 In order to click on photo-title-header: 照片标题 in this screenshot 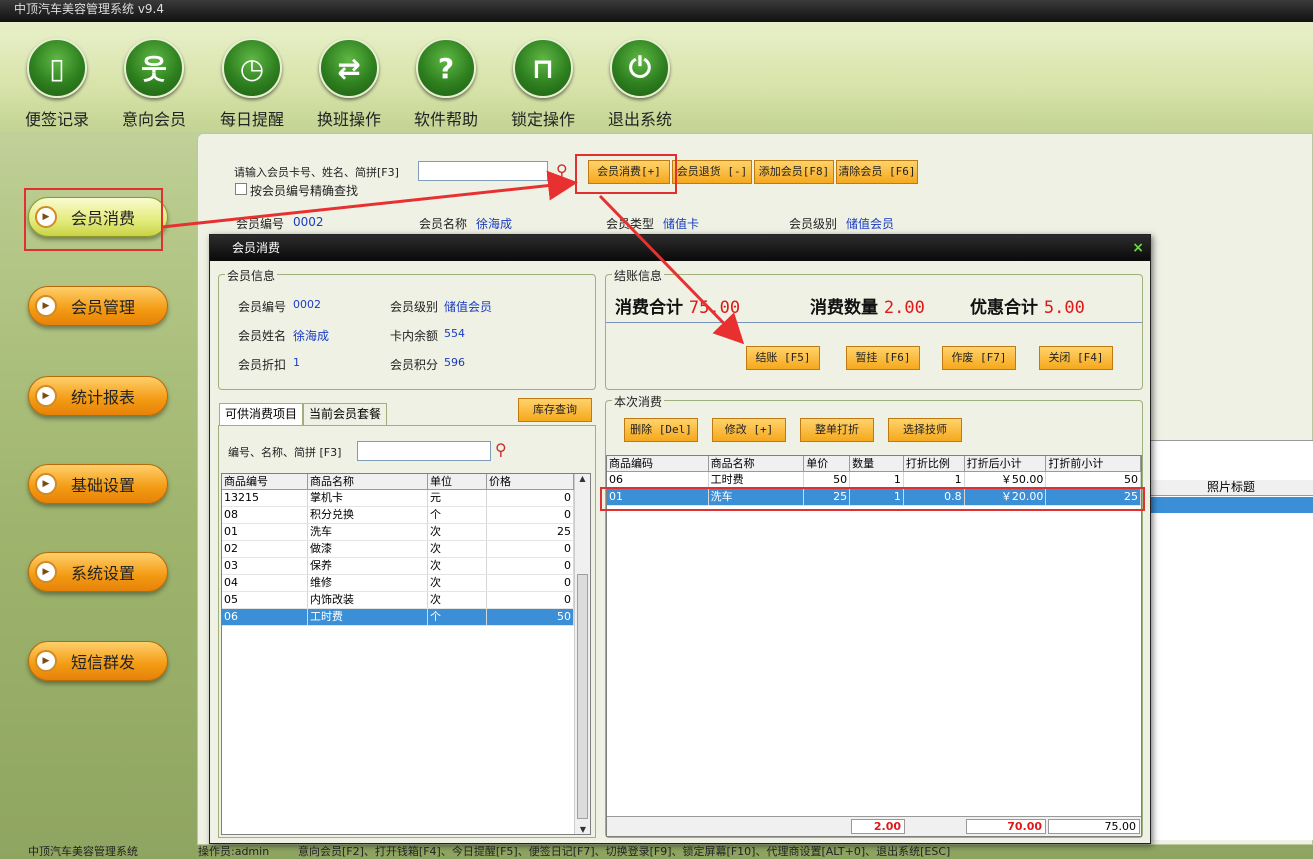, I will do `click(1231, 488)`.